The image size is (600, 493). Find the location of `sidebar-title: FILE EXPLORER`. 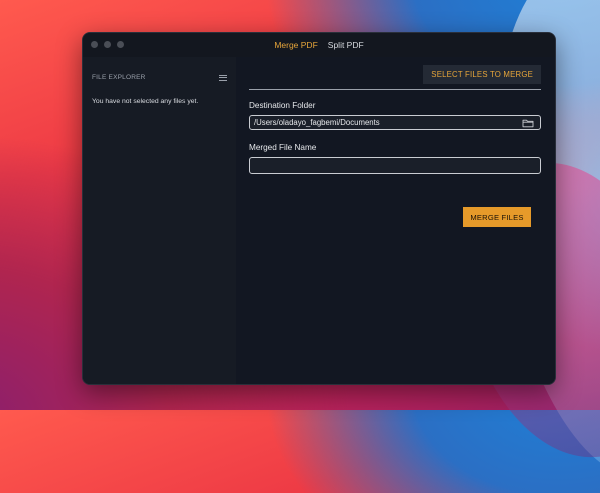

sidebar-title: FILE EXPLORER is located at coordinates (119, 77).